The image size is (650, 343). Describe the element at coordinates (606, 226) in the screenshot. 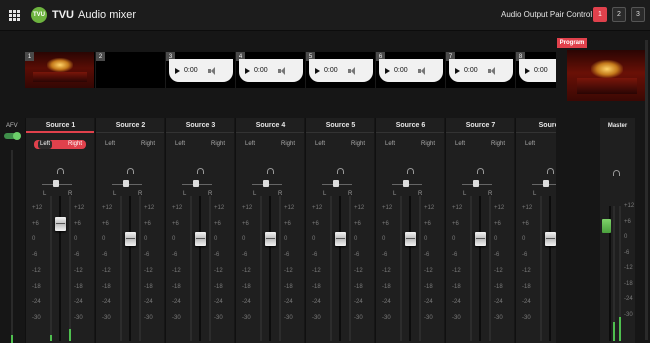

I see `master-fader-knob` at that location.